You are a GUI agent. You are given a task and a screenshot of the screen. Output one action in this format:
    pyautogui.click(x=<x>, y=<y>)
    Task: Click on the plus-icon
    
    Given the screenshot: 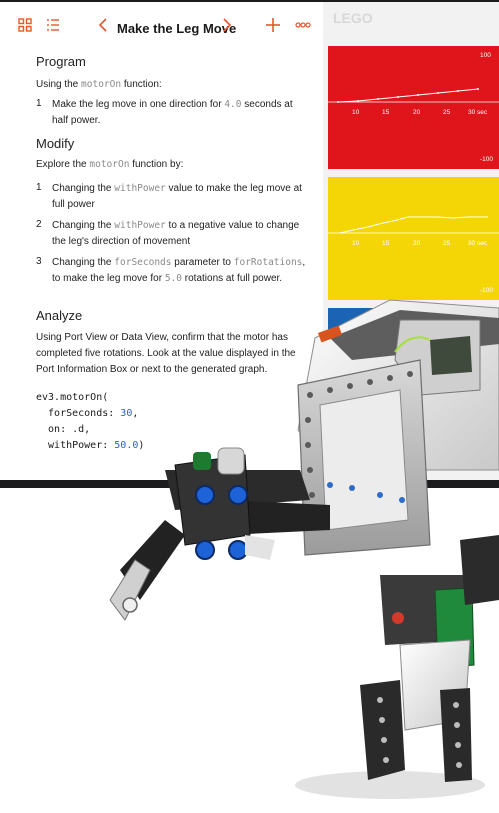 What is the action you would take?
    pyautogui.click(x=273, y=27)
    